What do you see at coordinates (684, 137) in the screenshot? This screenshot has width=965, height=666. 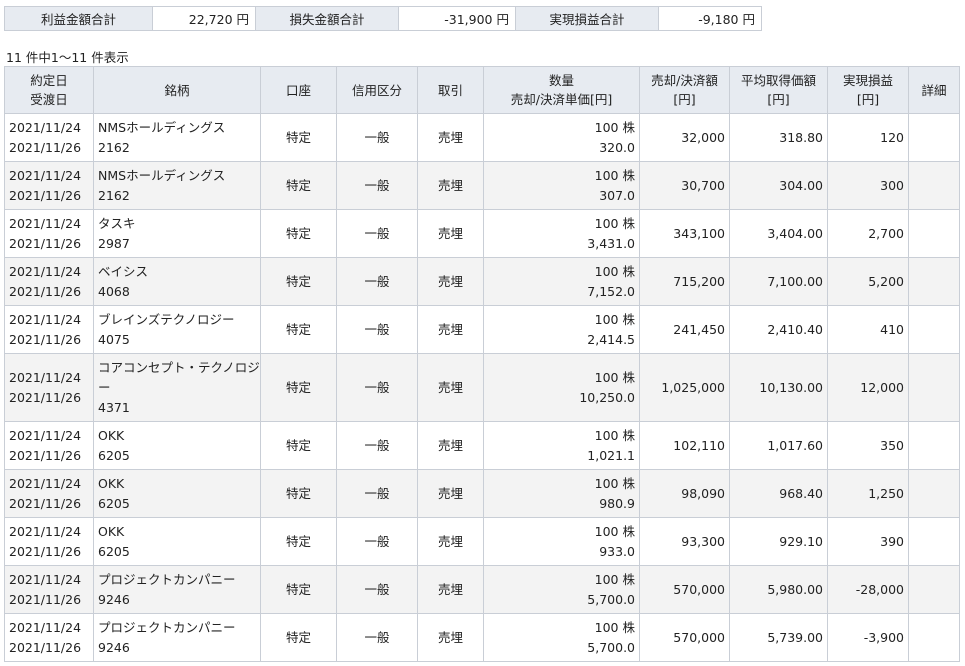 I see `amount-cell: 32,000` at bounding box center [684, 137].